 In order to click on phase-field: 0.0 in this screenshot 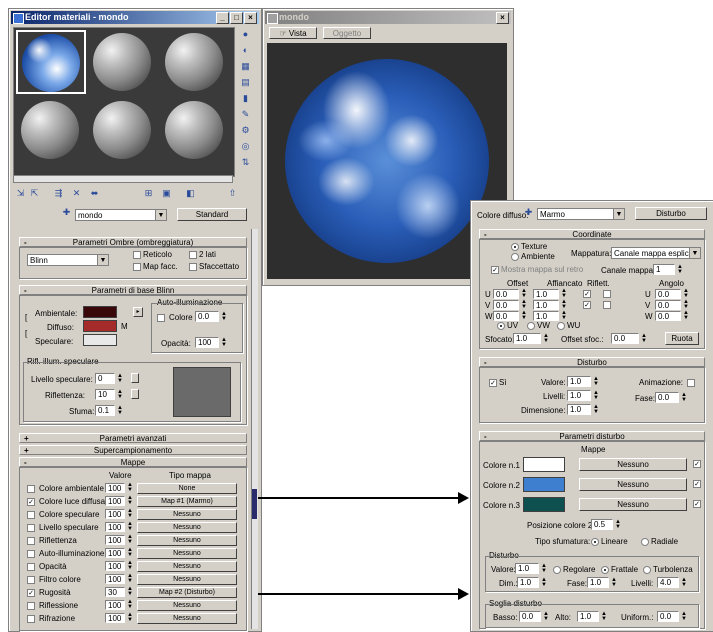, I will do `click(667, 397)`.